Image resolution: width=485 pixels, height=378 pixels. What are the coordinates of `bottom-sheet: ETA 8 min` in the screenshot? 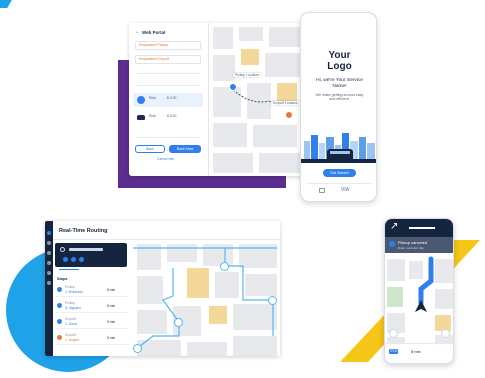 It's located at (419, 353).